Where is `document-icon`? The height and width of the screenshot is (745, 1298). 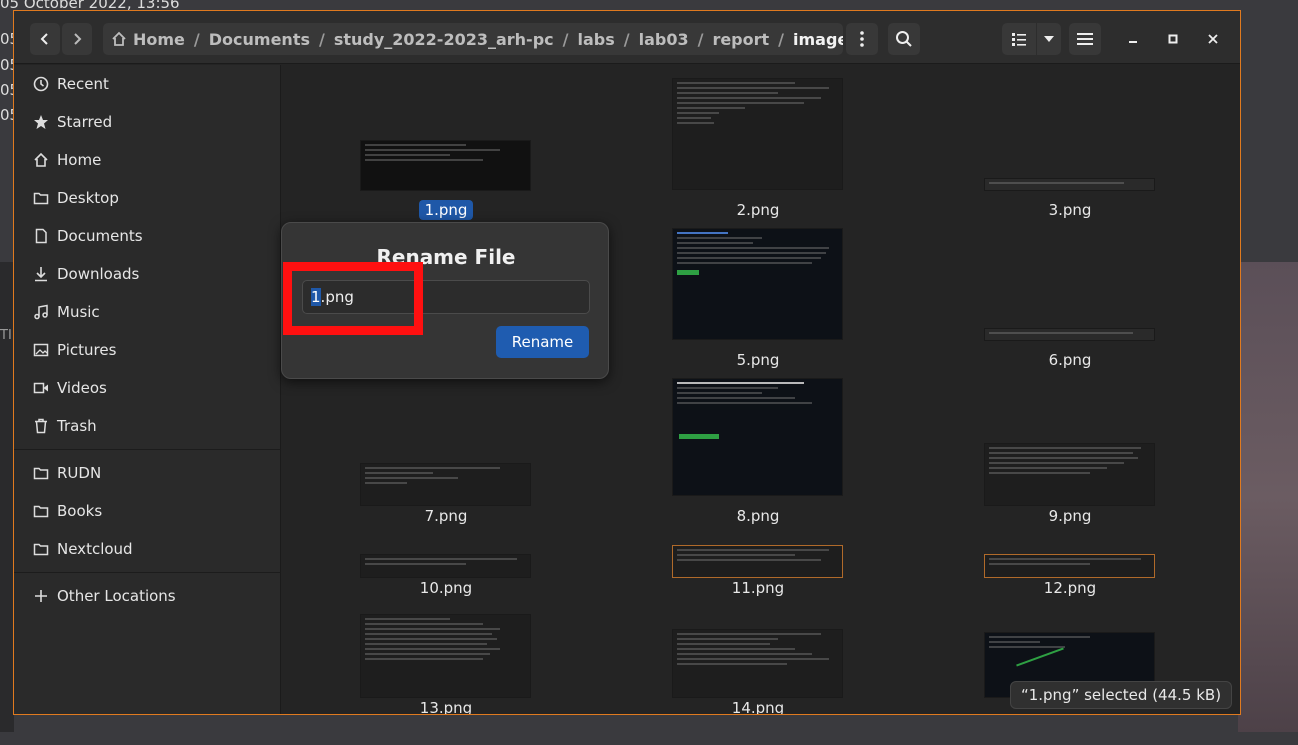
document-icon is located at coordinates (41, 236).